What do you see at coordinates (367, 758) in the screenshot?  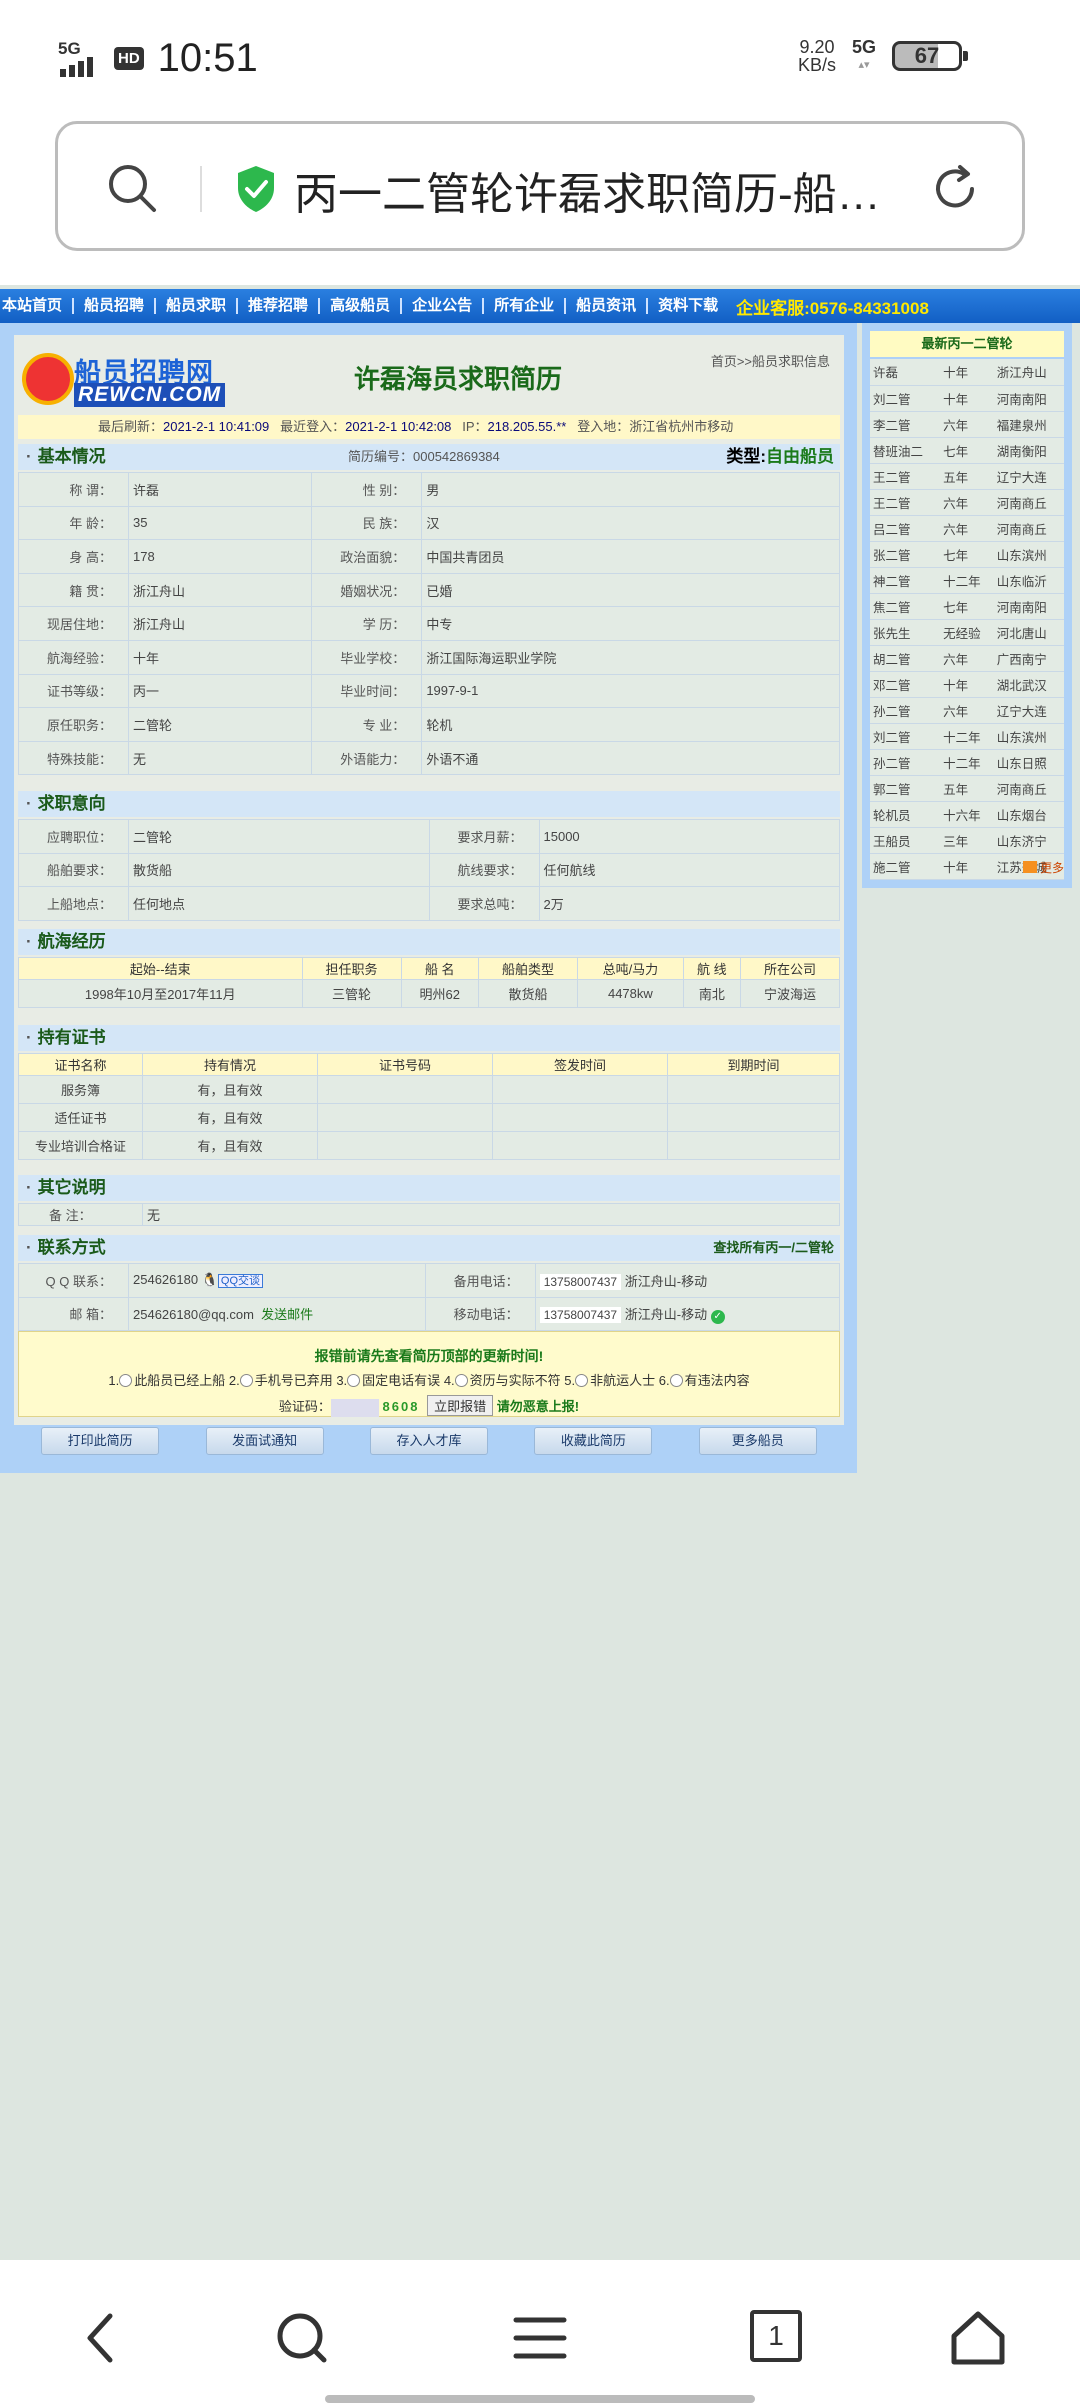 I see `field-label: 外语能力：` at bounding box center [367, 758].